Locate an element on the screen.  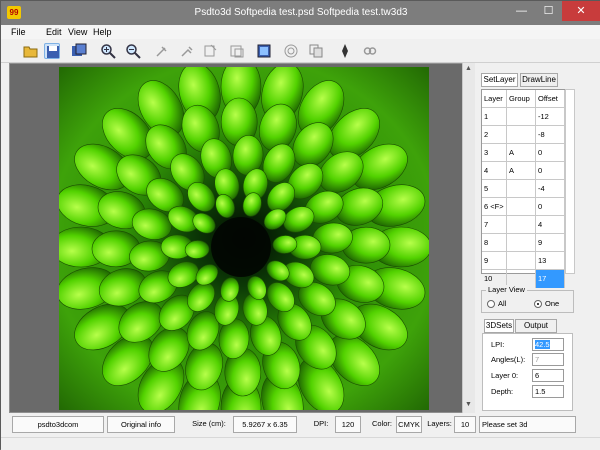
save-as-icon is located at coordinates (79, 51).